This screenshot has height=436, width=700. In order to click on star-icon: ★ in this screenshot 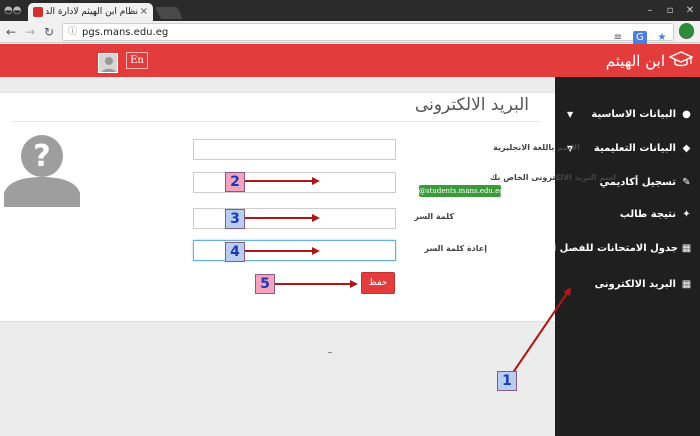, I will do `click(662, 38)`.